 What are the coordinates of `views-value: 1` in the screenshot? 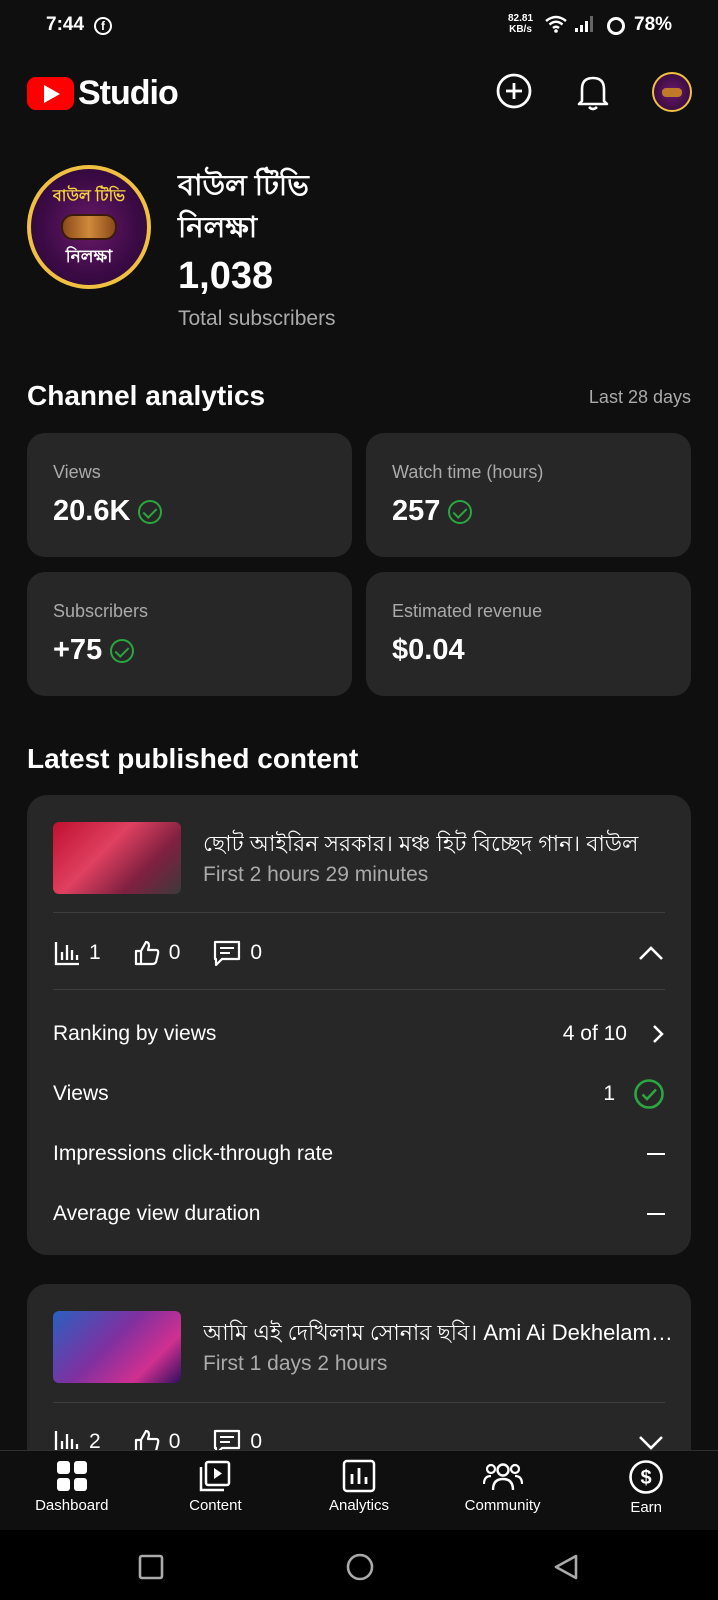 It's located at (609, 1093).